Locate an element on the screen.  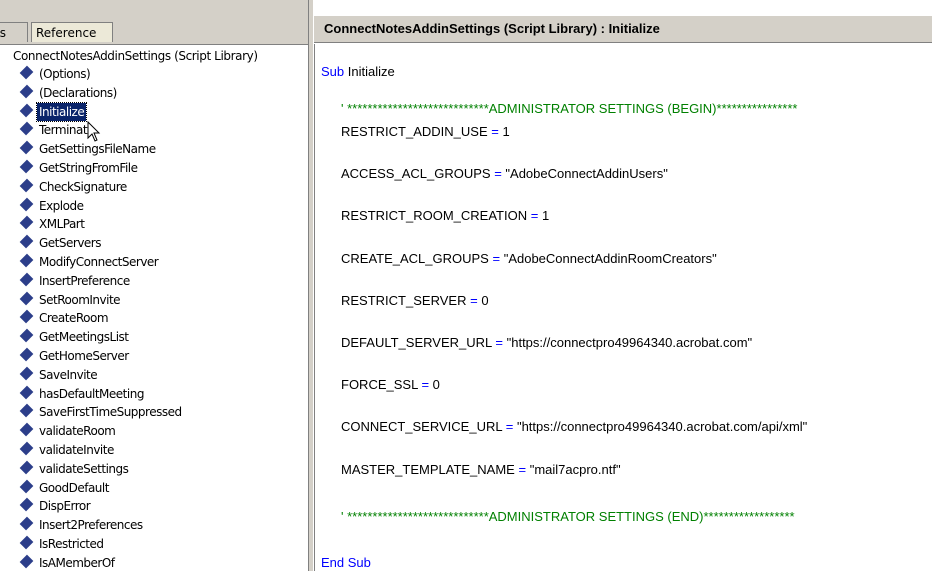
tree-item: GetServers is located at coordinates (61, 243).